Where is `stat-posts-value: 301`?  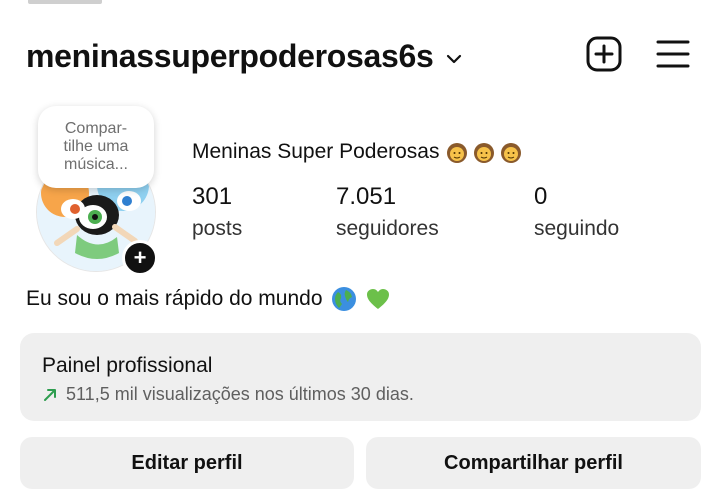
stat-posts-value: 301 is located at coordinates (212, 196).